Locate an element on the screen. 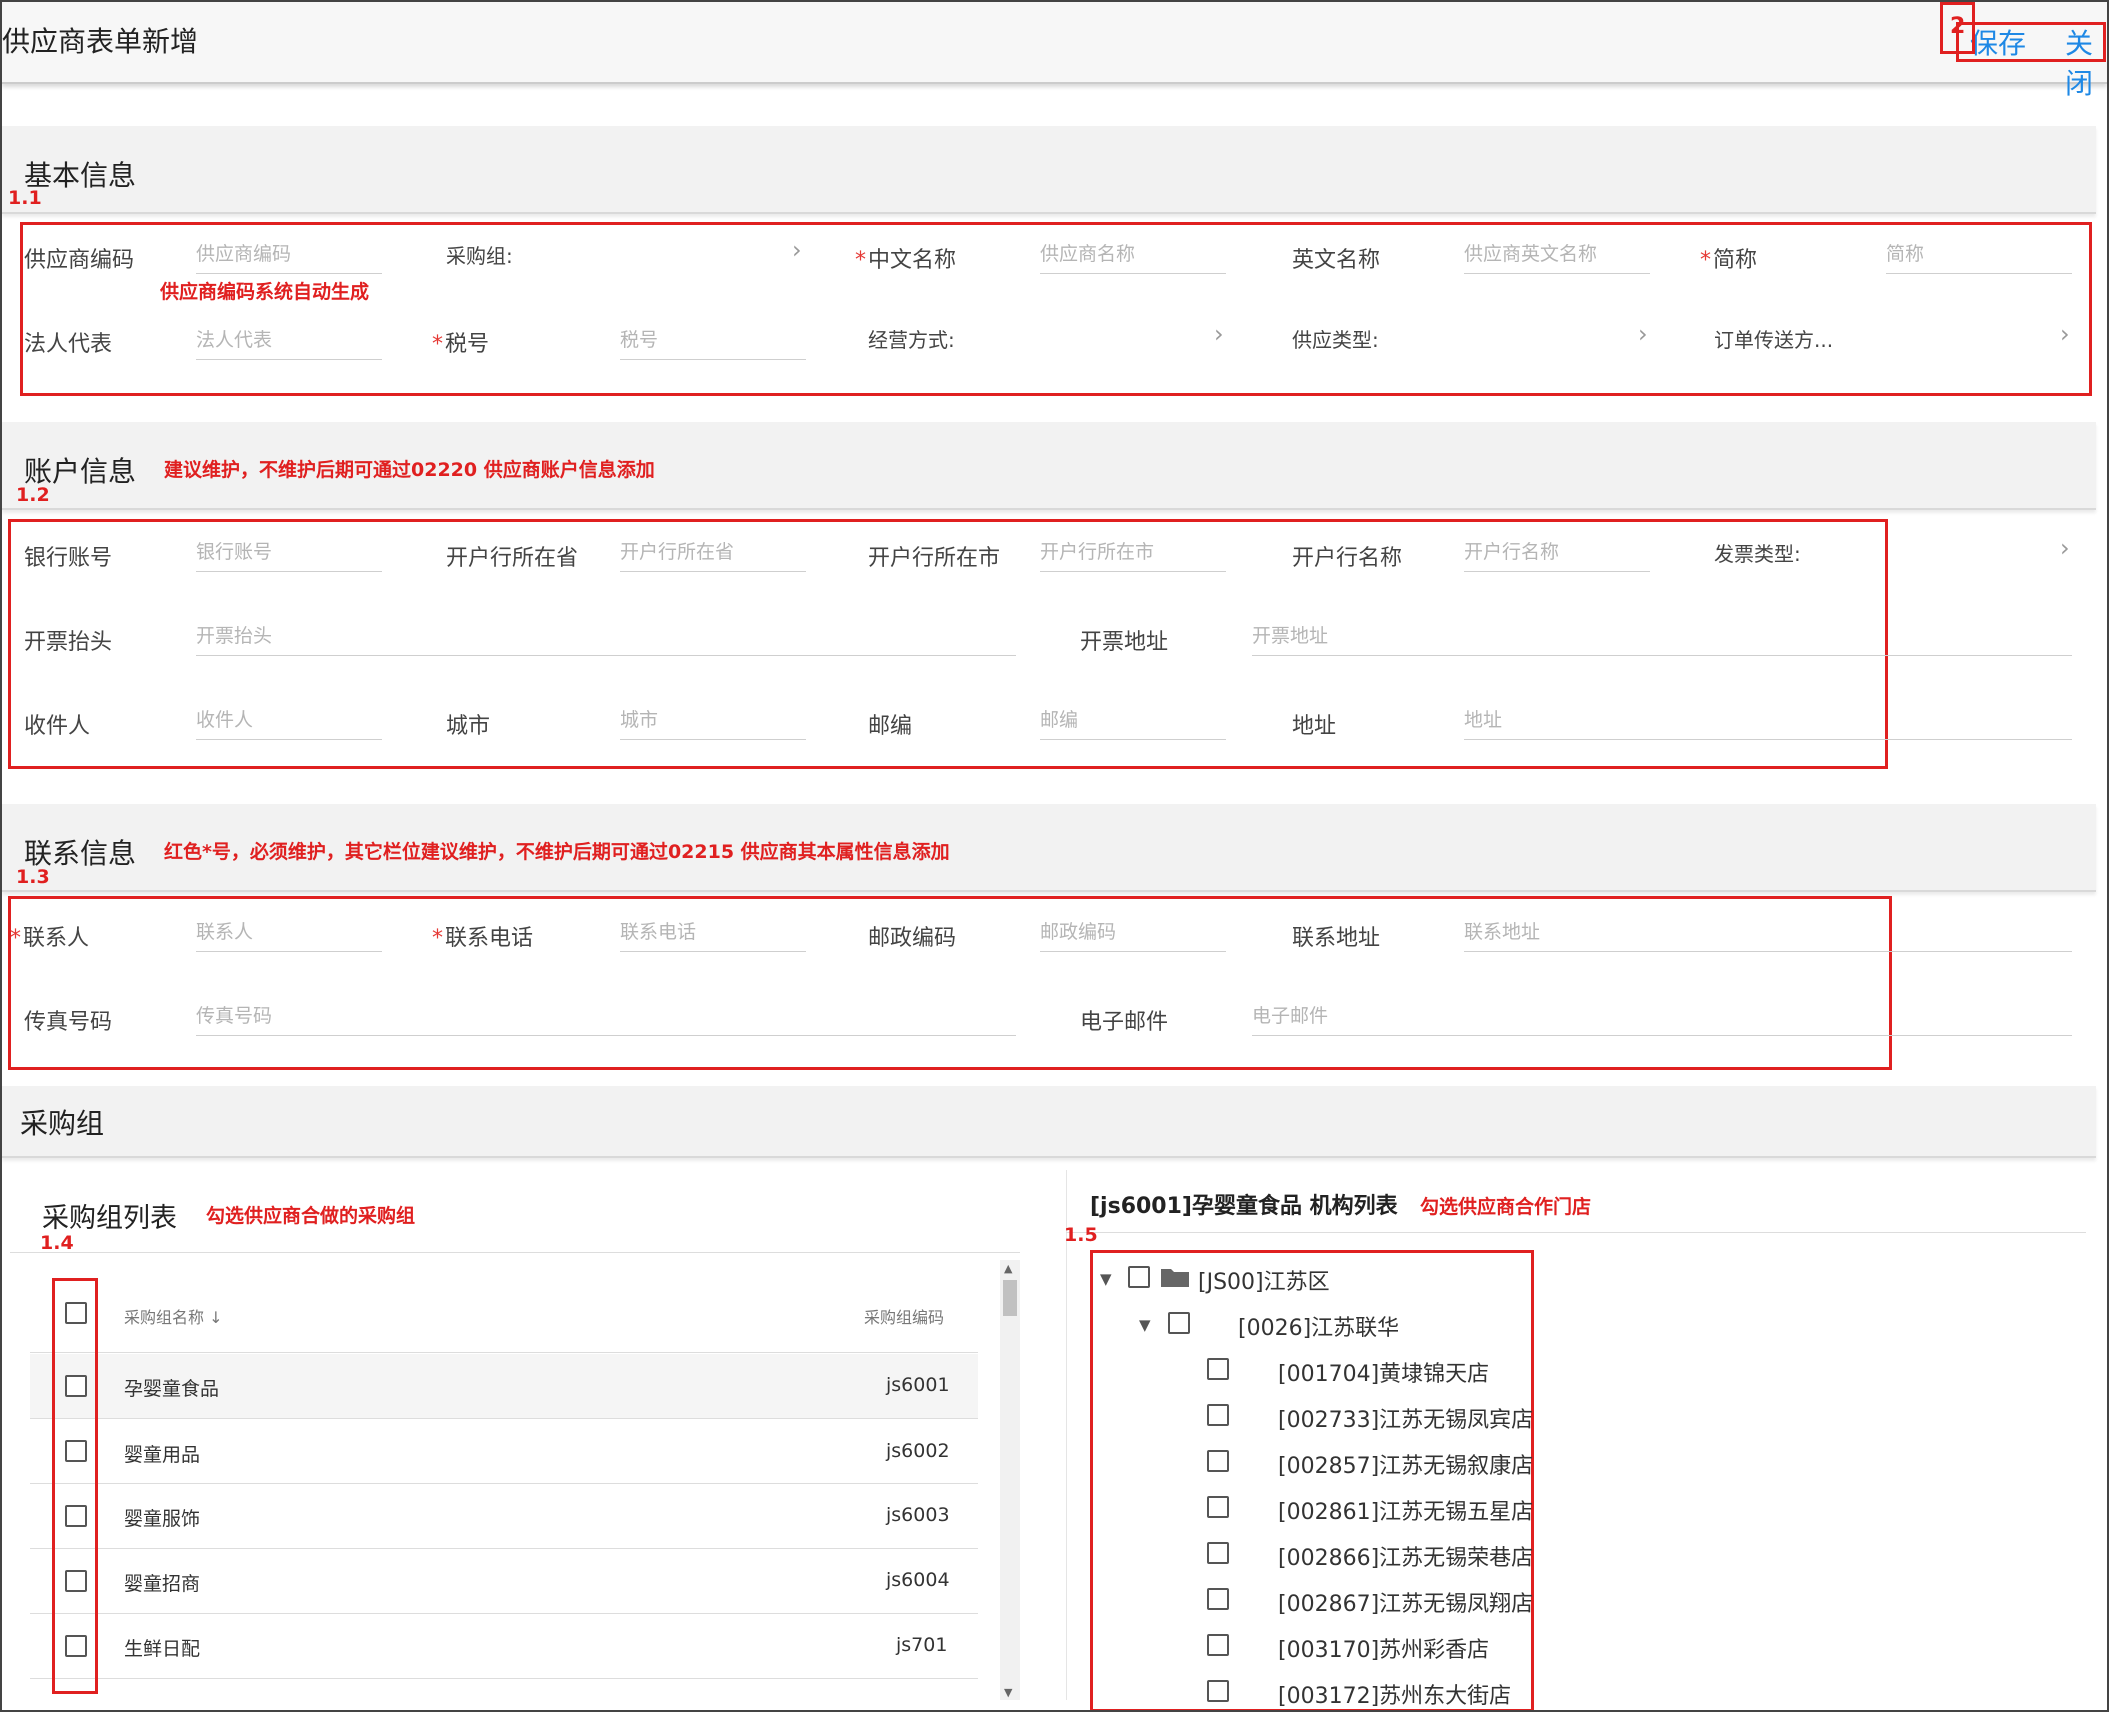 The image size is (2109, 1712). annotation-store-note: 勾选供应商合作门店 is located at coordinates (1506, 1207).